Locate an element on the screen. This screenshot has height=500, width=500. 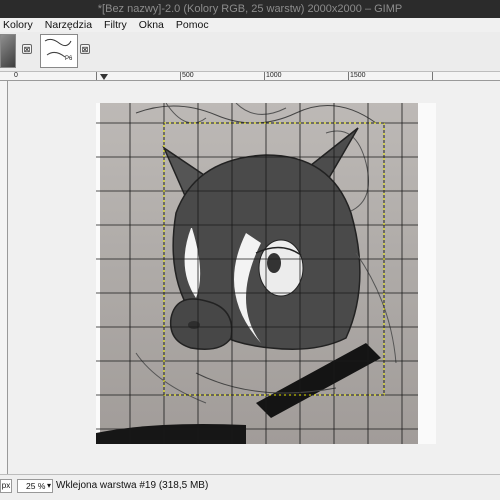
menu-okna: Okna is located at coordinates (151, 25).